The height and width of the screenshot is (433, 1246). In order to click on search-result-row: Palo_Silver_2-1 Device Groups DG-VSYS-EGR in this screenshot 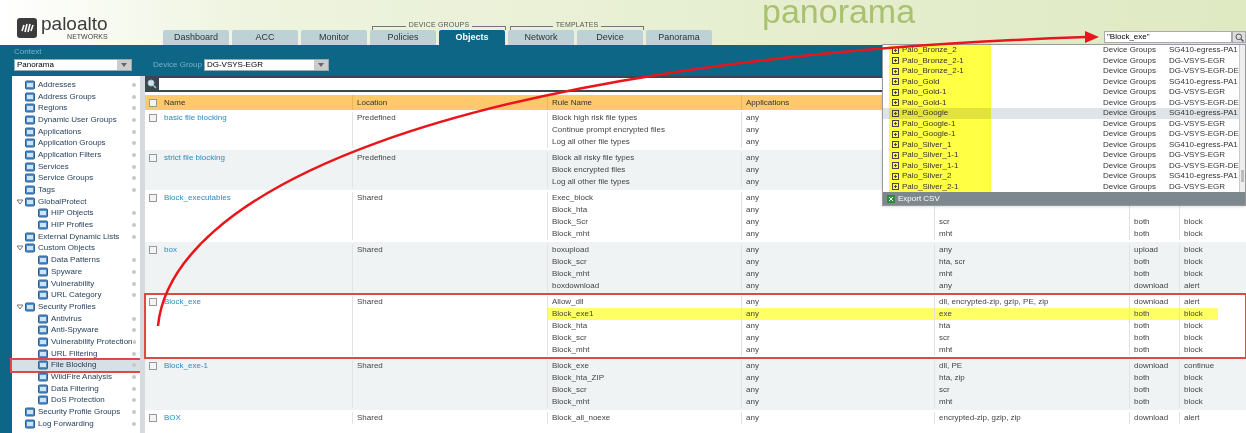, I will do `click(1061, 186)`.